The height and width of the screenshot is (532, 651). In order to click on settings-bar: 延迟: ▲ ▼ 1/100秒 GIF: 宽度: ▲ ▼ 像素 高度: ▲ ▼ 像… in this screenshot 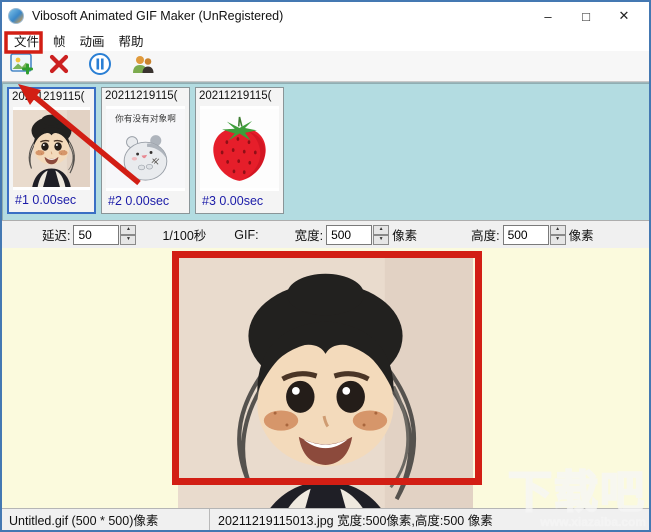, I will do `click(325, 234)`.